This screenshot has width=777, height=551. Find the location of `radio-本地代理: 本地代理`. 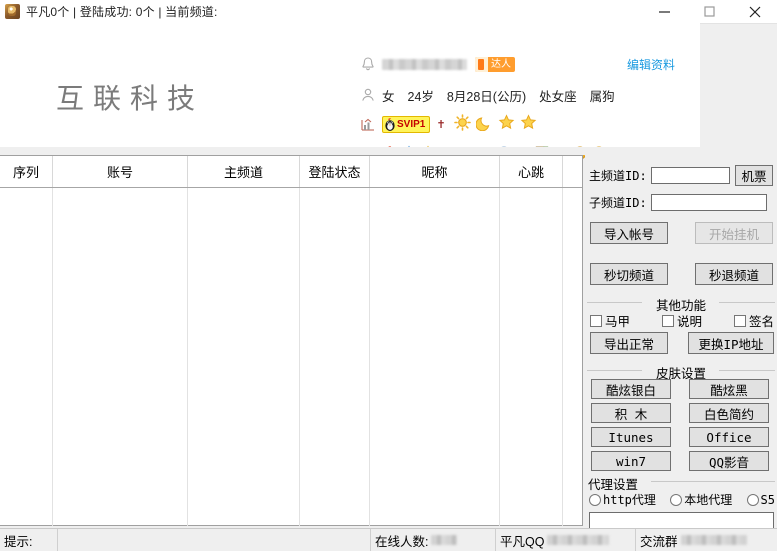

radio-本地代理: 本地代理 is located at coordinates (701, 499).